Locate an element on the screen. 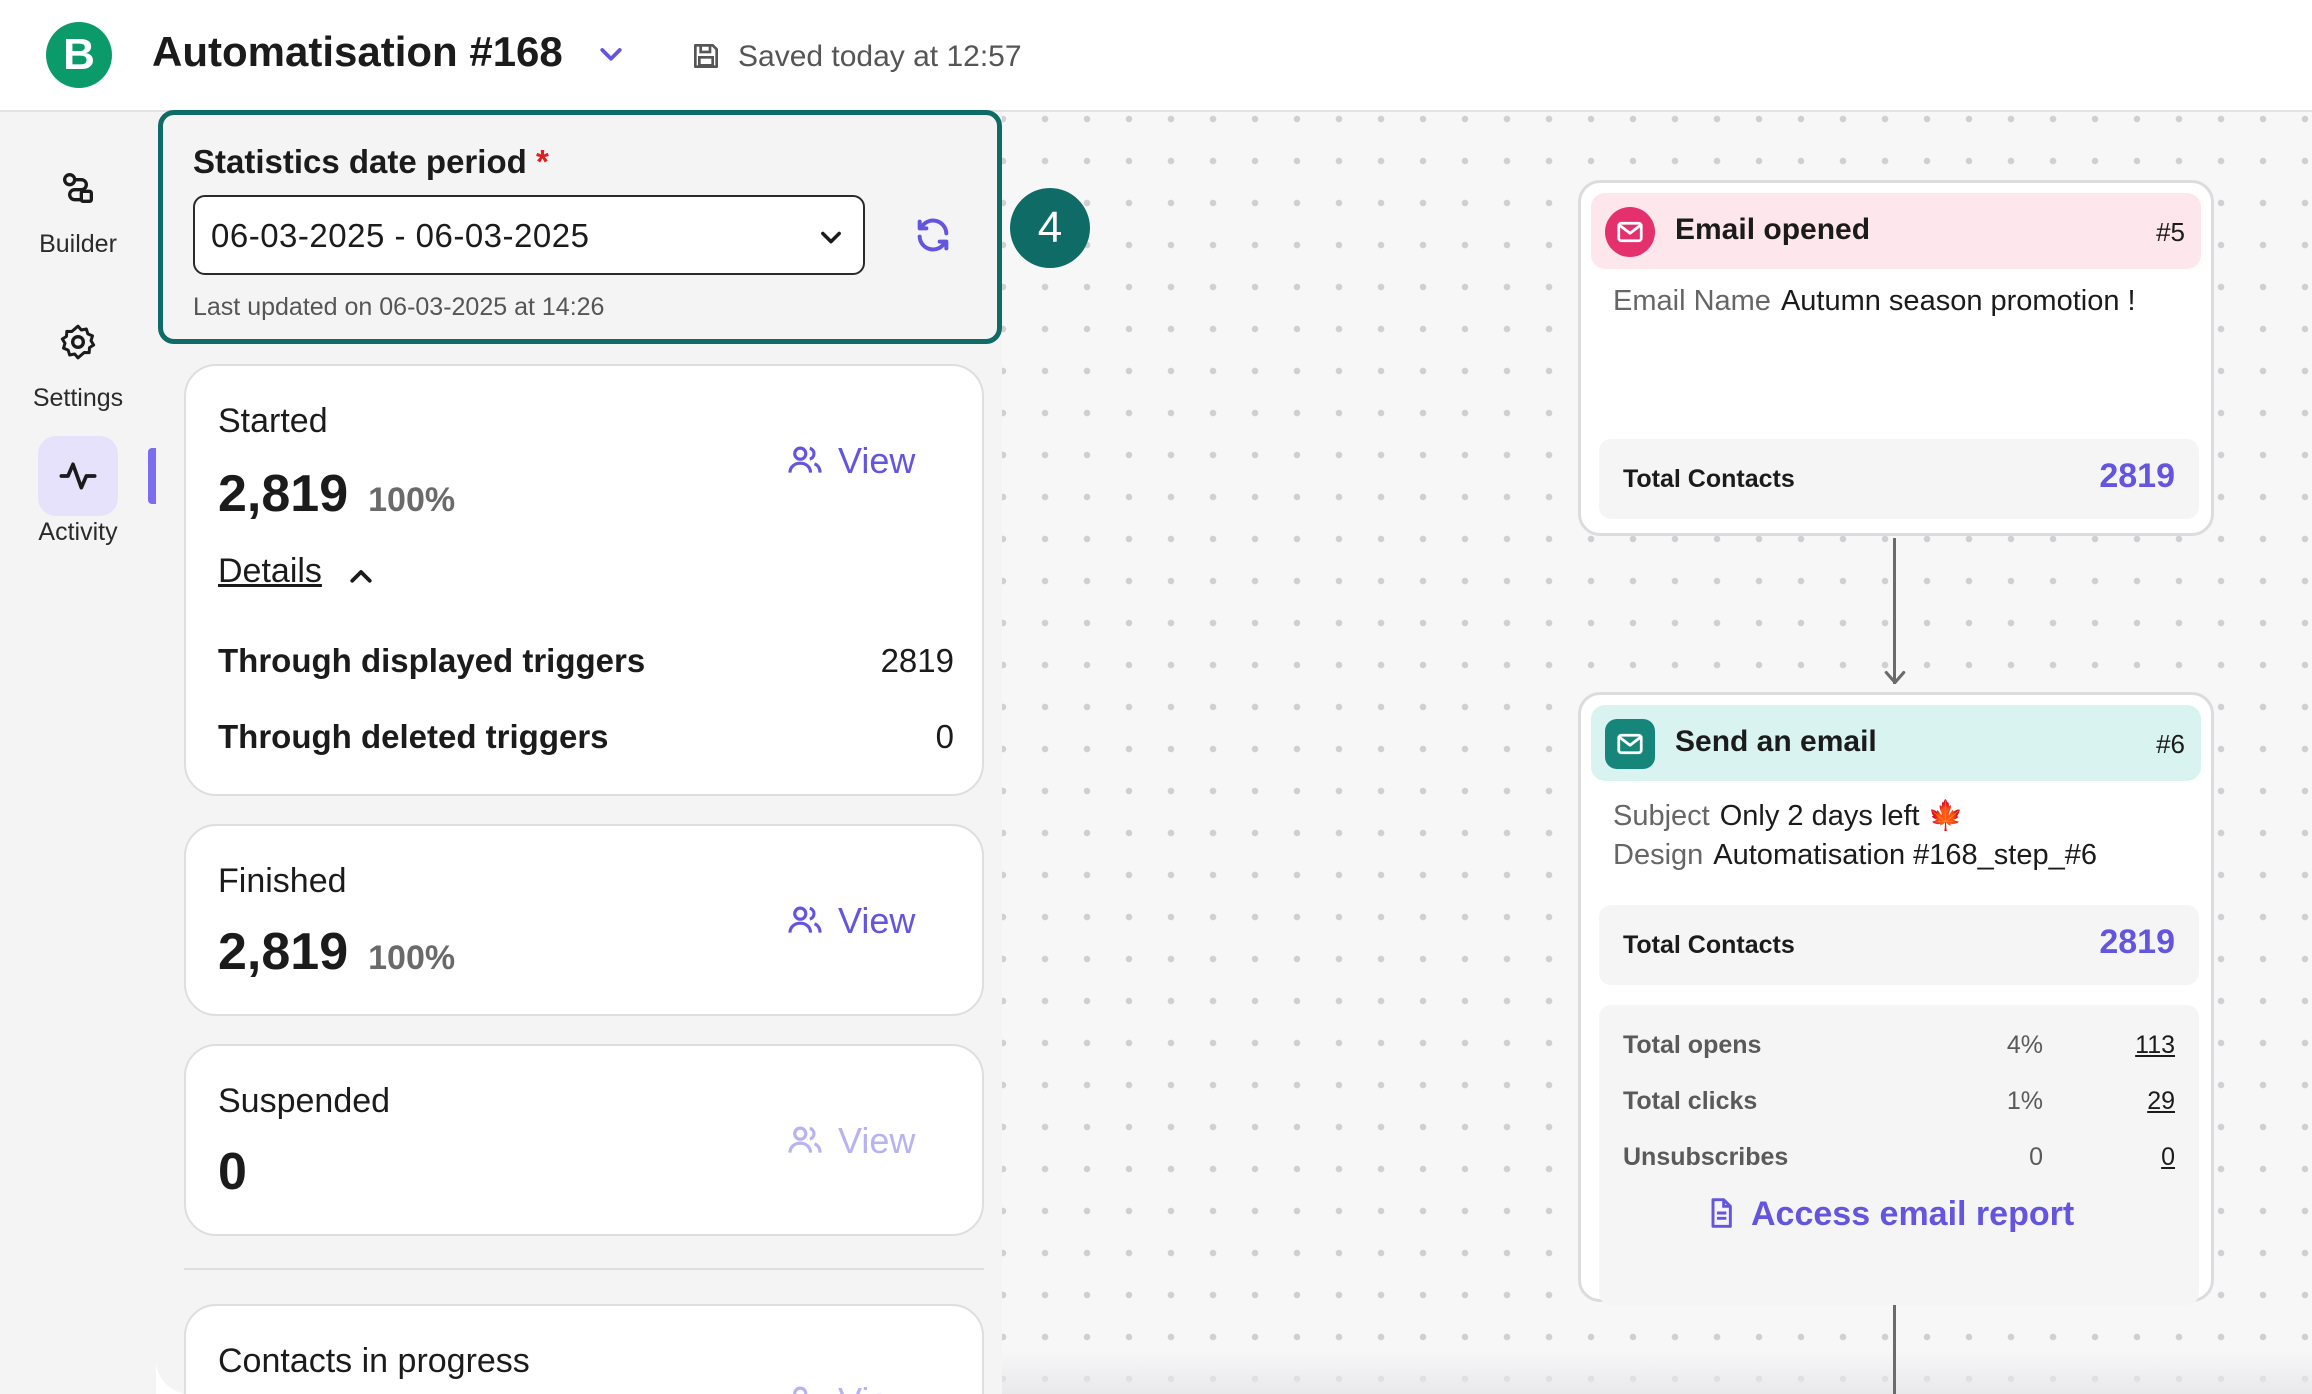 The height and width of the screenshot is (1394, 2312). step-number-badge: 4 is located at coordinates (1050, 228).